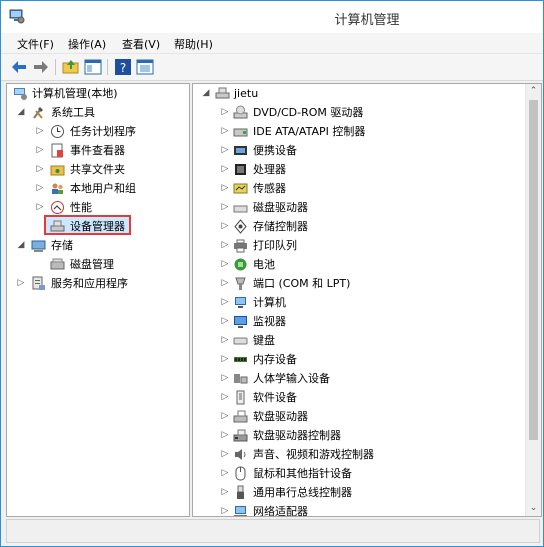  What do you see at coordinates (240, 283) in the screenshot?
I see `port-icon` at bounding box center [240, 283].